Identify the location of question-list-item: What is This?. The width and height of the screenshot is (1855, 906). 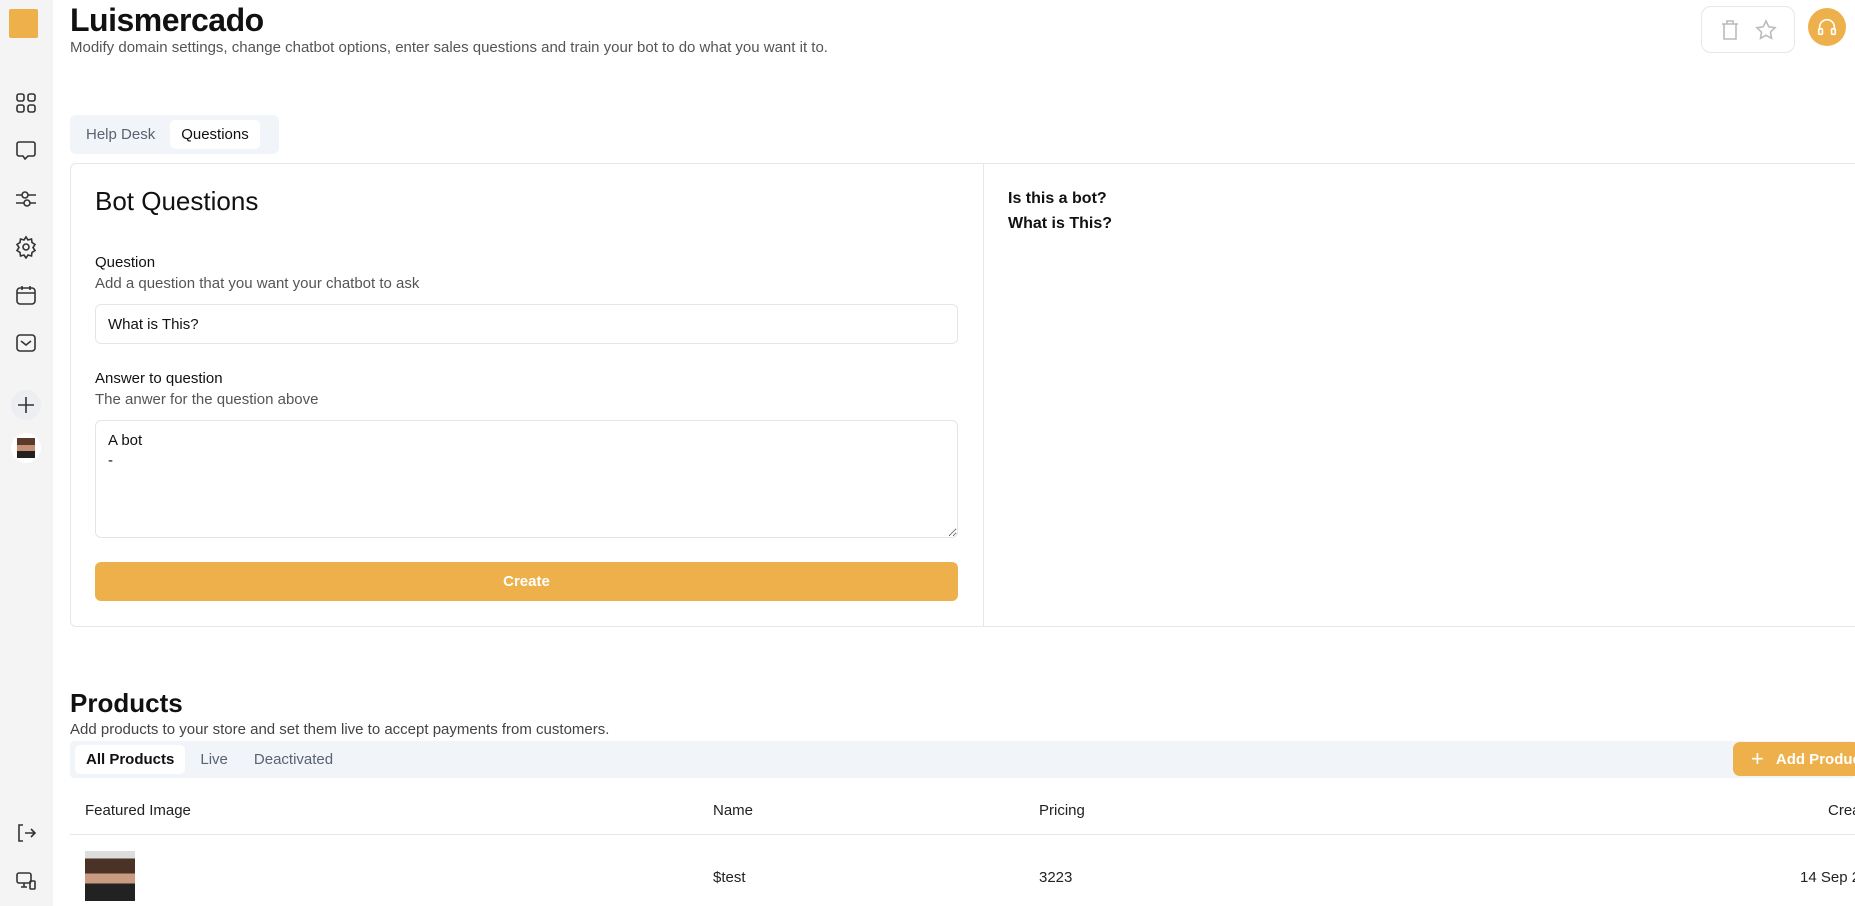
(1060, 224).